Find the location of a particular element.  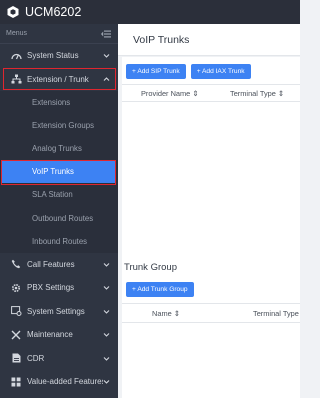

sidebar-item-cdr: CDR is located at coordinates (59, 359).